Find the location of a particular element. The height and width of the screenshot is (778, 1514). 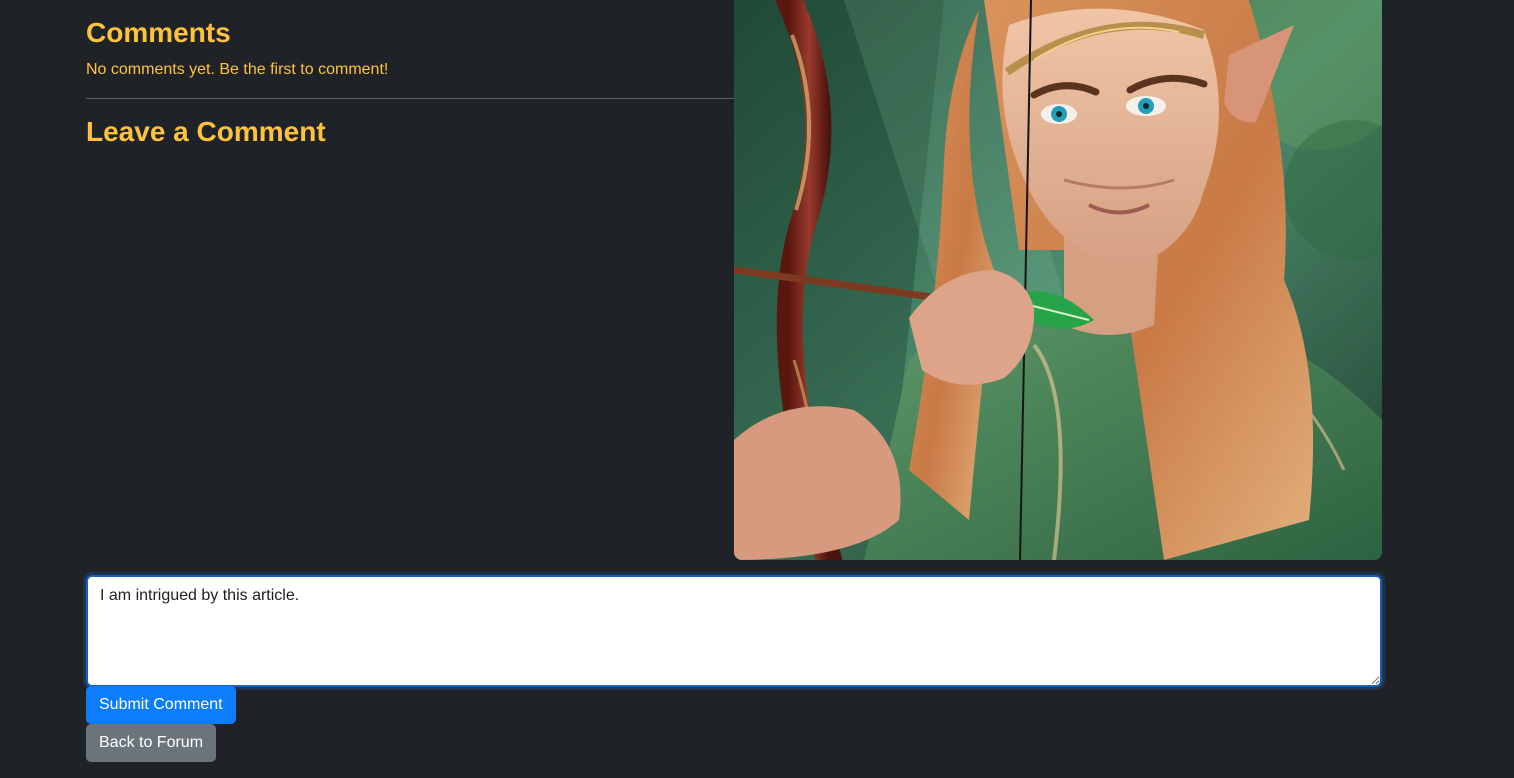

leave-comment-heading: Leave a Comment is located at coordinates (206, 131).